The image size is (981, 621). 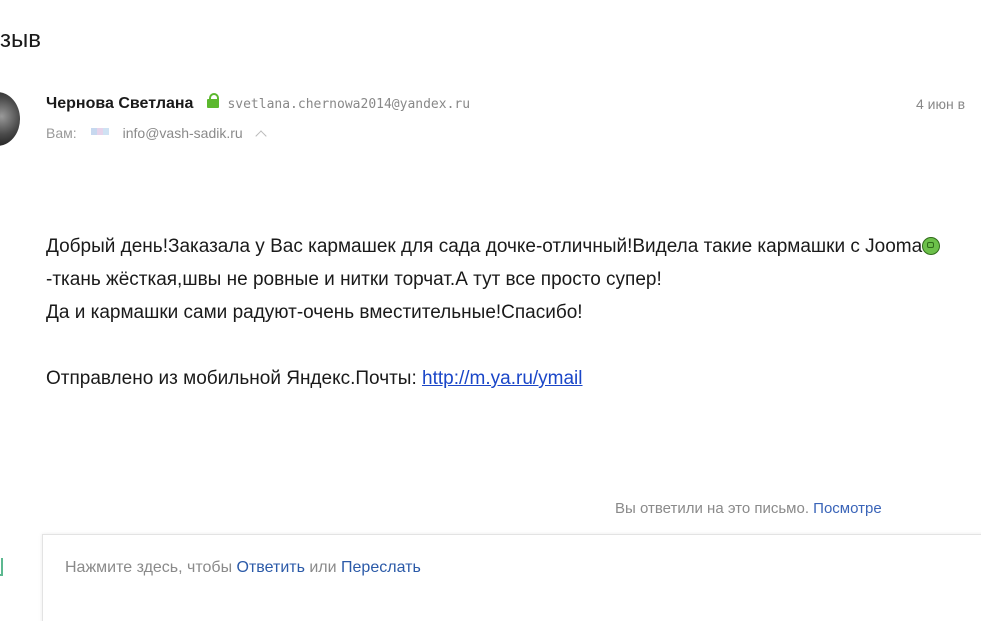 What do you see at coordinates (234, 378) in the screenshot?
I see `signature-text: Отправлено из мобильной Яндекс.Почты:` at bounding box center [234, 378].